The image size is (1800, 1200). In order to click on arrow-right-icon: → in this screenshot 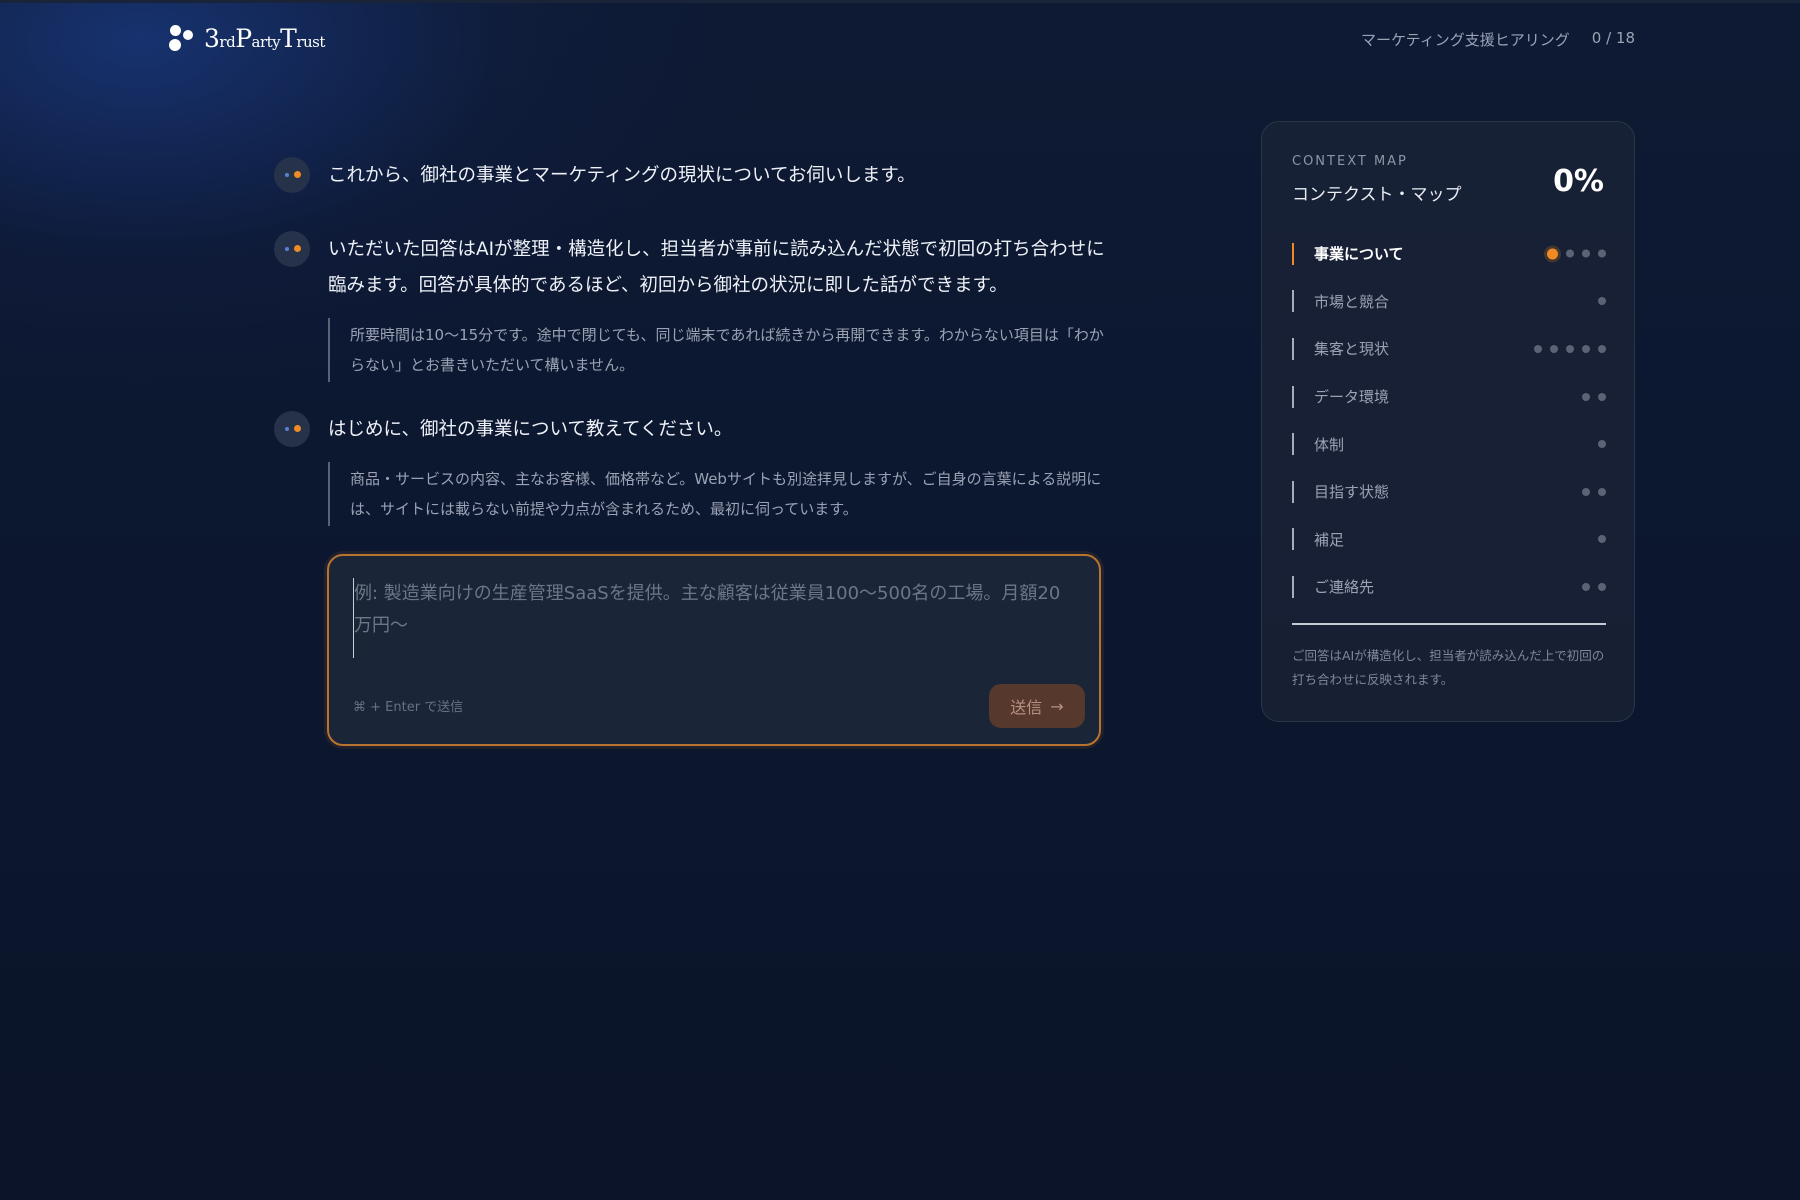, I will do `click(1057, 706)`.